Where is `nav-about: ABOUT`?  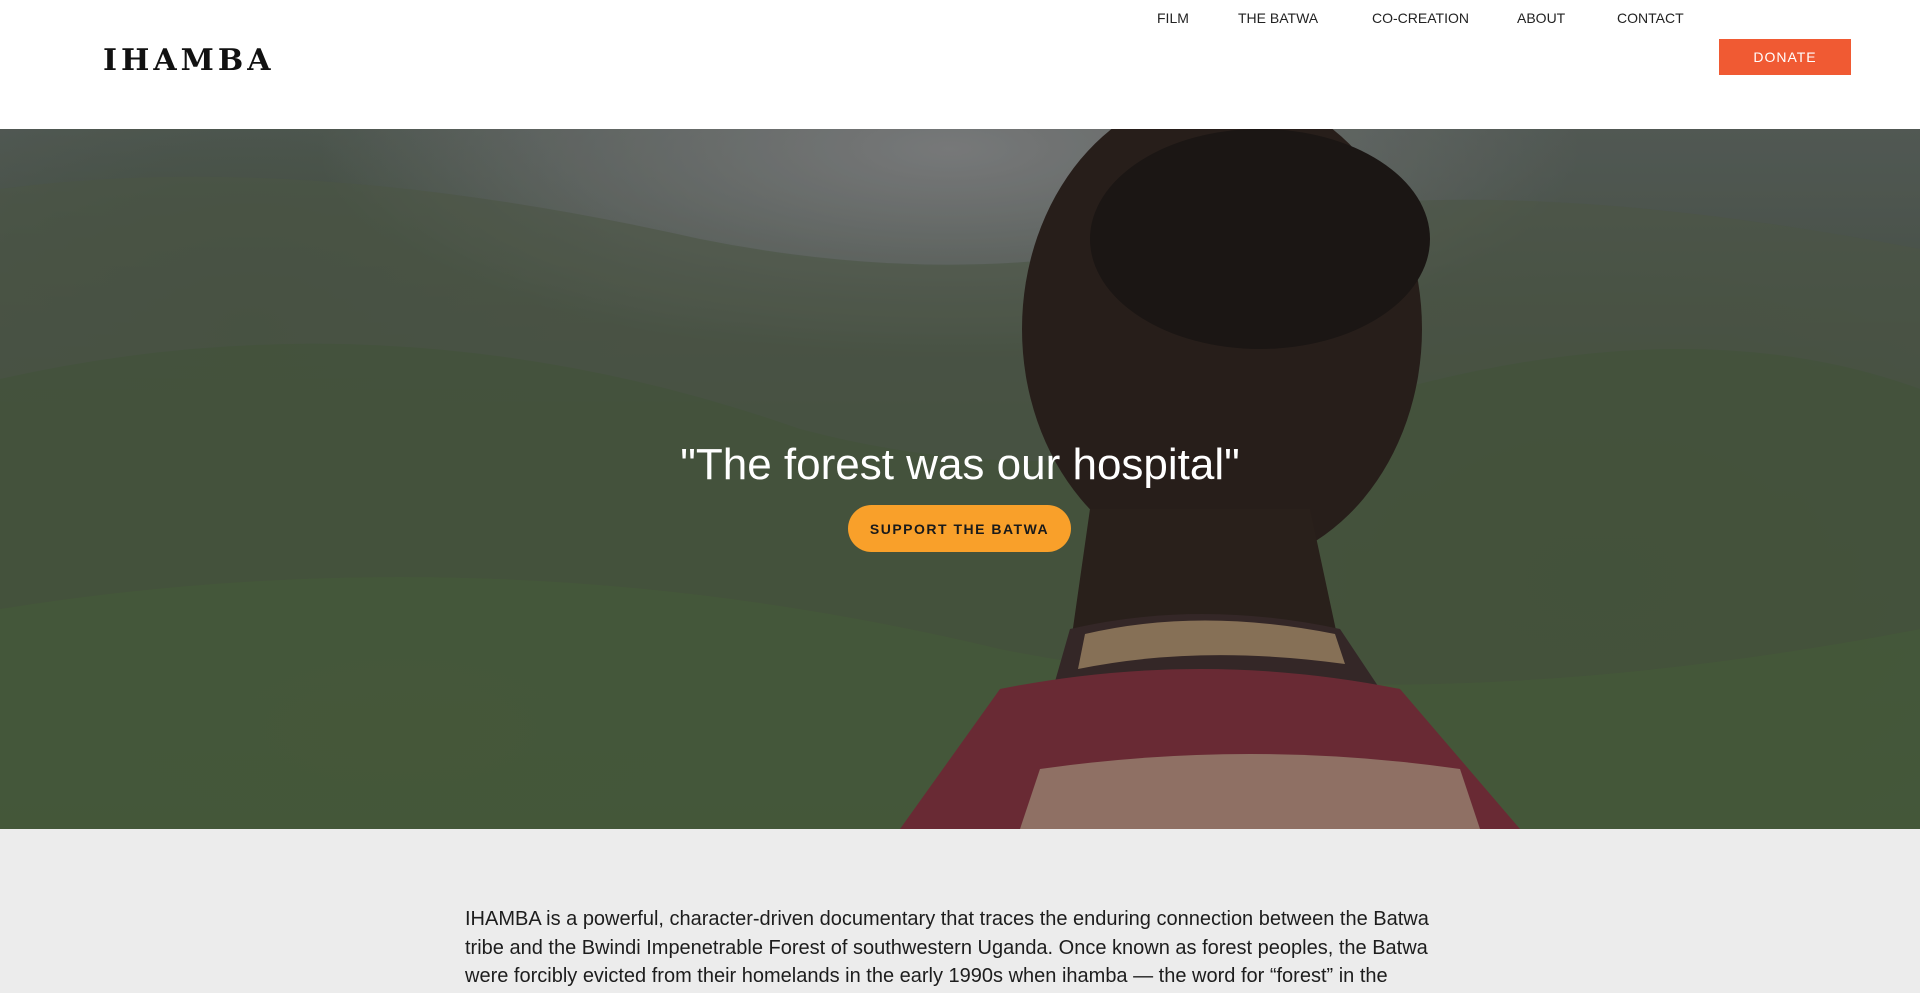
nav-about: ABOUT is located at coordinates (1541, 18).